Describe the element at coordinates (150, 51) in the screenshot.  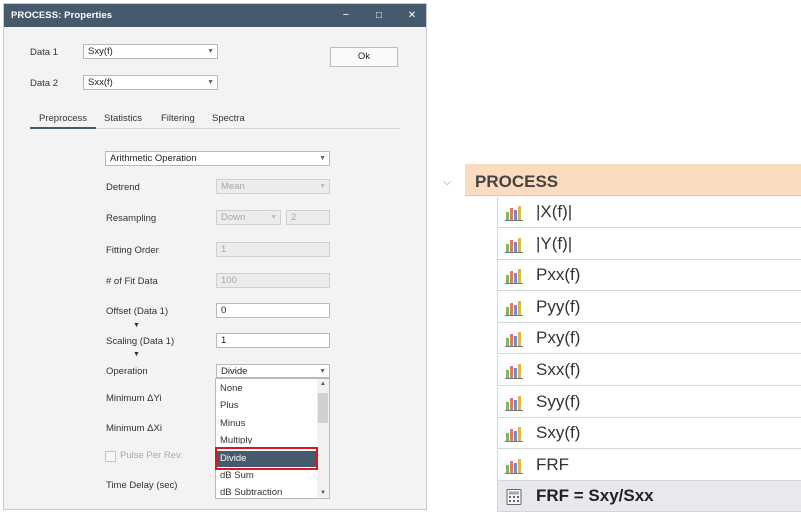
I see `data1-select: Sxy(f) ▼` at that location.